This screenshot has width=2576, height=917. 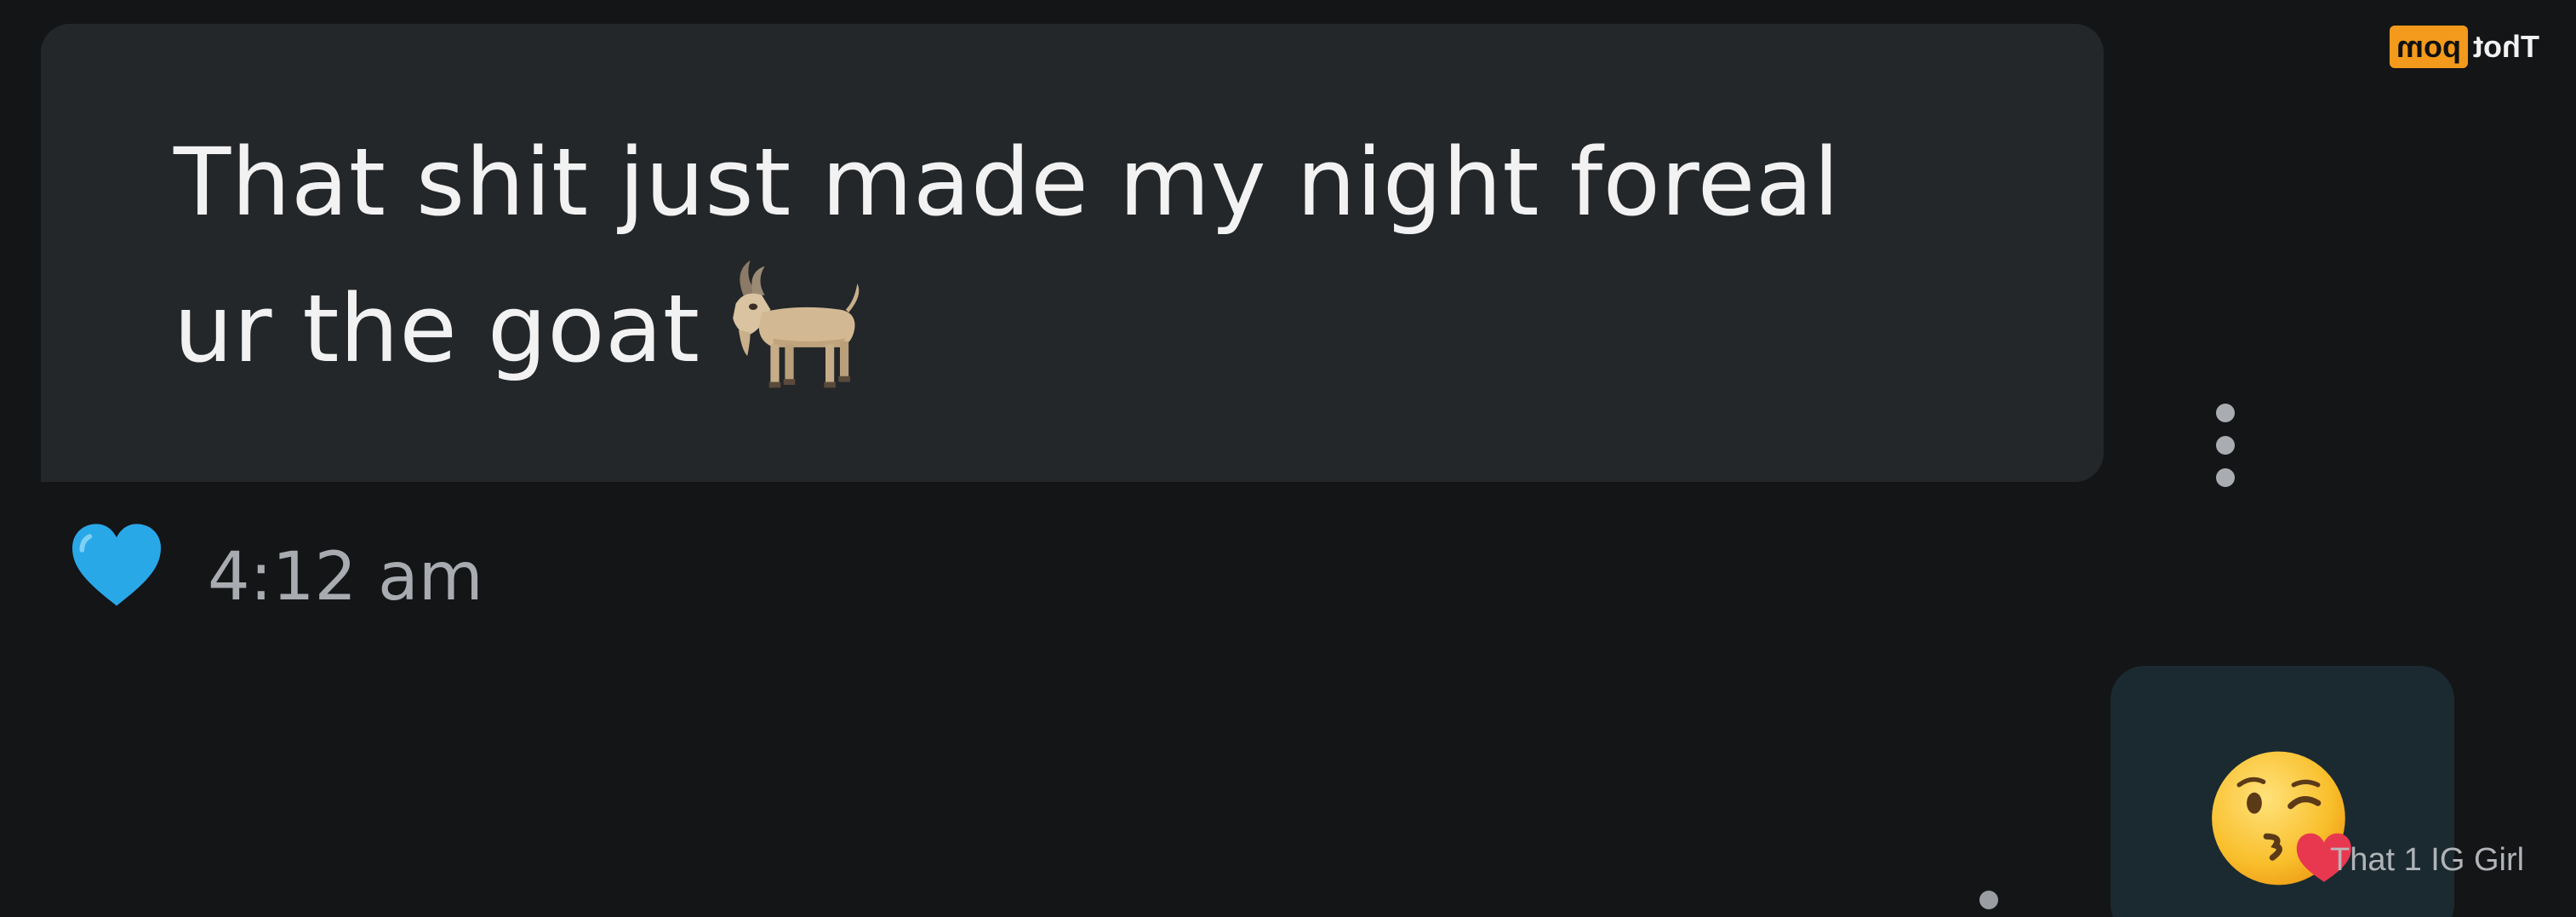 I want to click on message-line-2: ur the goat, so click(x=1139, y=328).